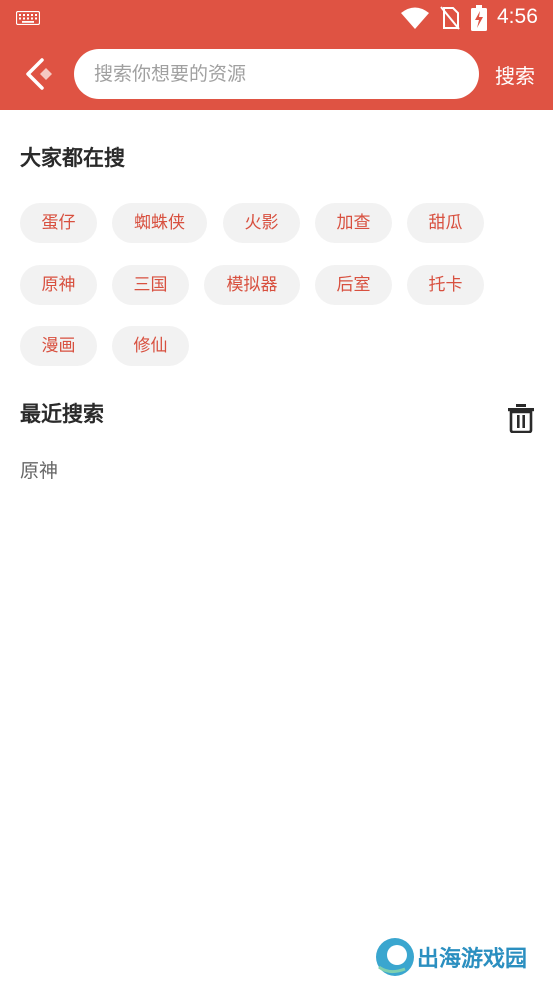 The image size is (553, 983). I want to click on wifi-icon, so click(415, 18).